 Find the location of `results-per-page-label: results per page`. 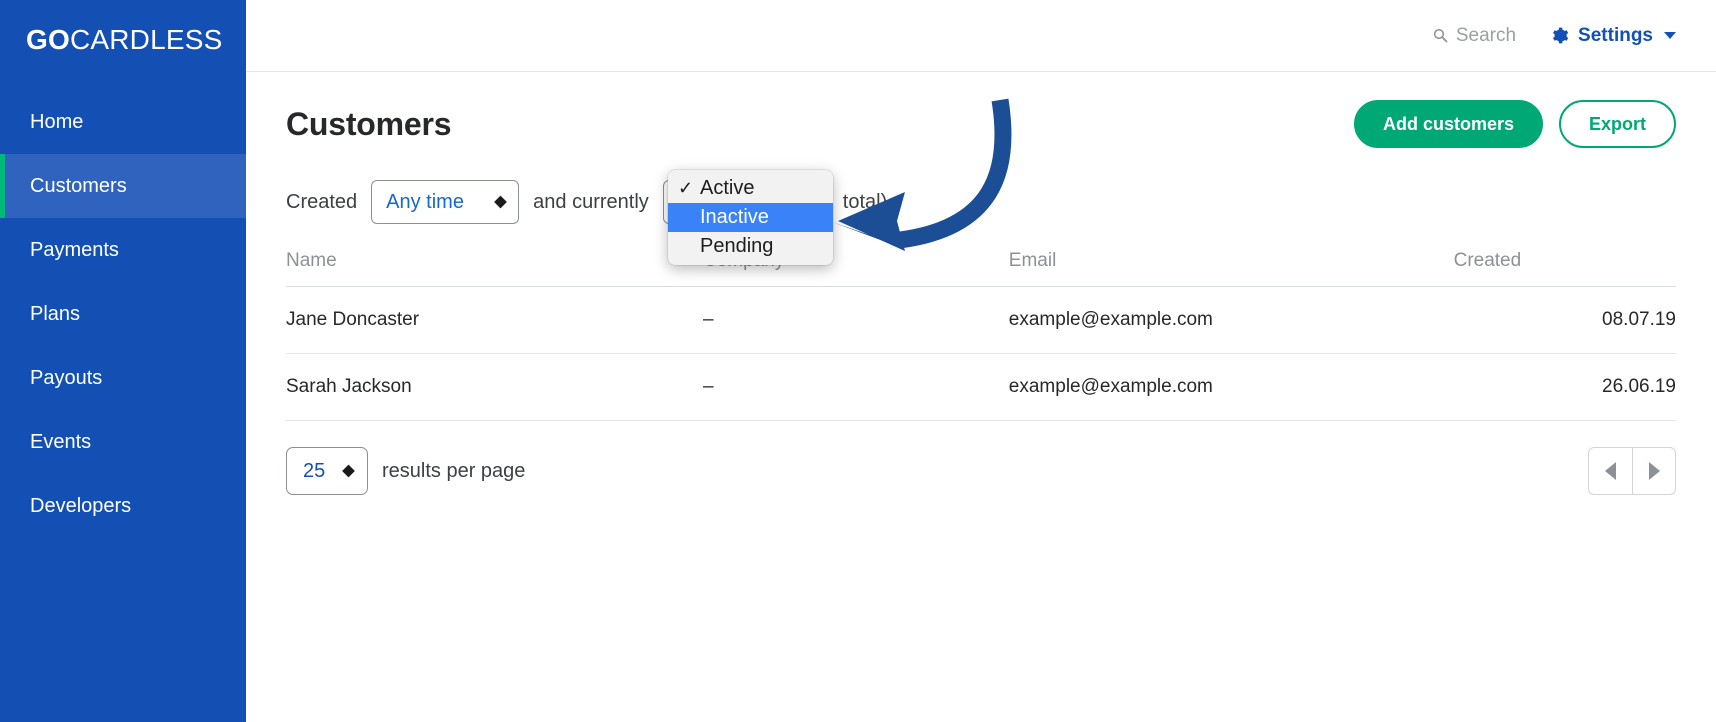

results-per-page-label: results per page is located at coordinates (454, 470).